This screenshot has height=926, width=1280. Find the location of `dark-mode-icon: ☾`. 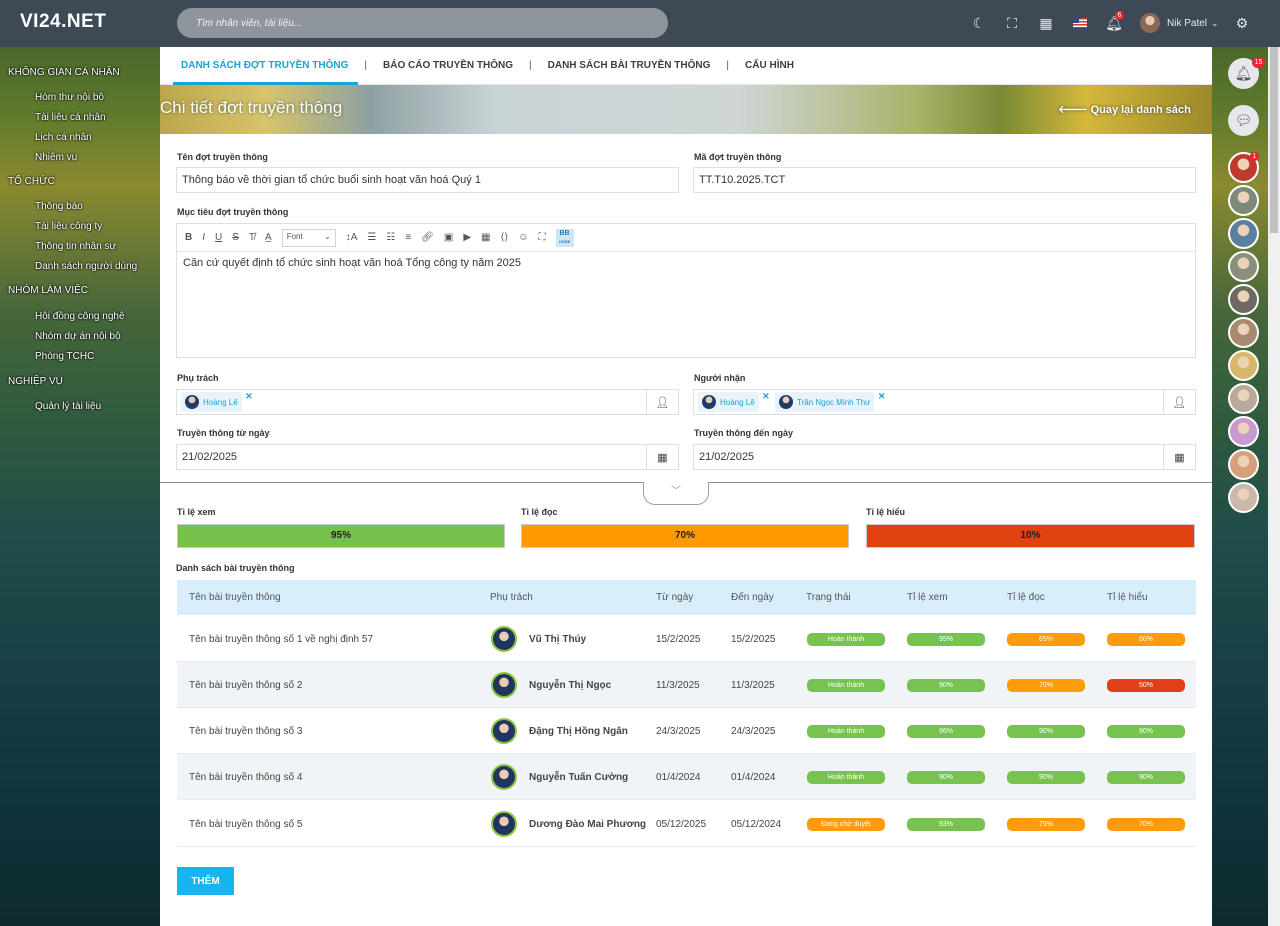

dark-mode-icon: ☾ is located at coordinates (979, 23).